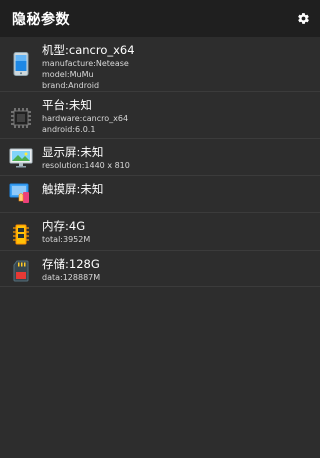 Image resolution: width=320 pixels, height=458 pixels. What do you see at coordinates (69, 129) in the screenshot?
I see `item-detail: android:6.0.1` at bounding box center [69, 129].